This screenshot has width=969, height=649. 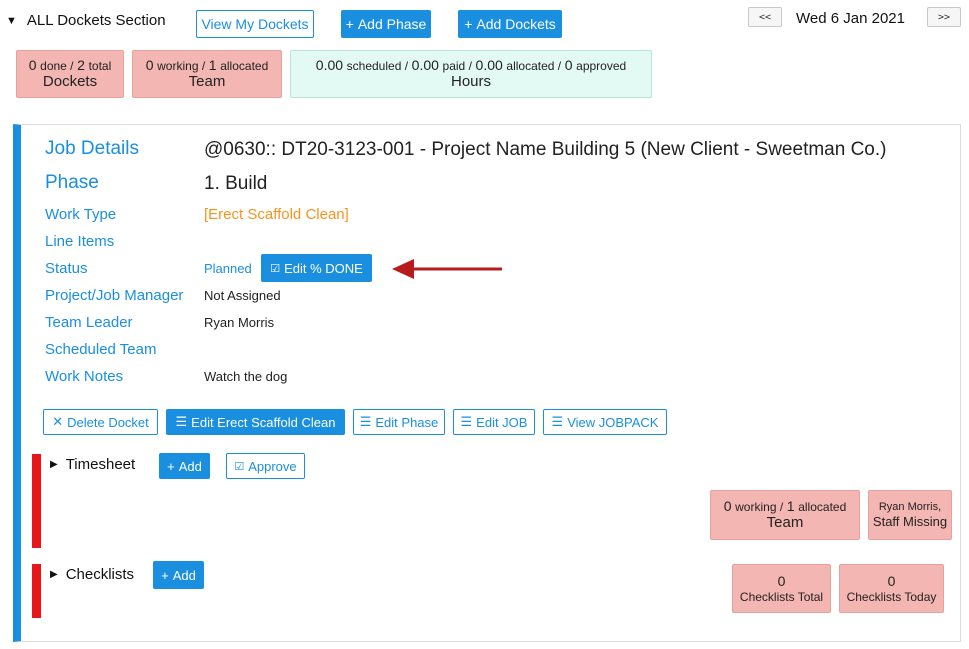 I want to click on hours-allocated-label: allocated /, so click(x=534, y=65).